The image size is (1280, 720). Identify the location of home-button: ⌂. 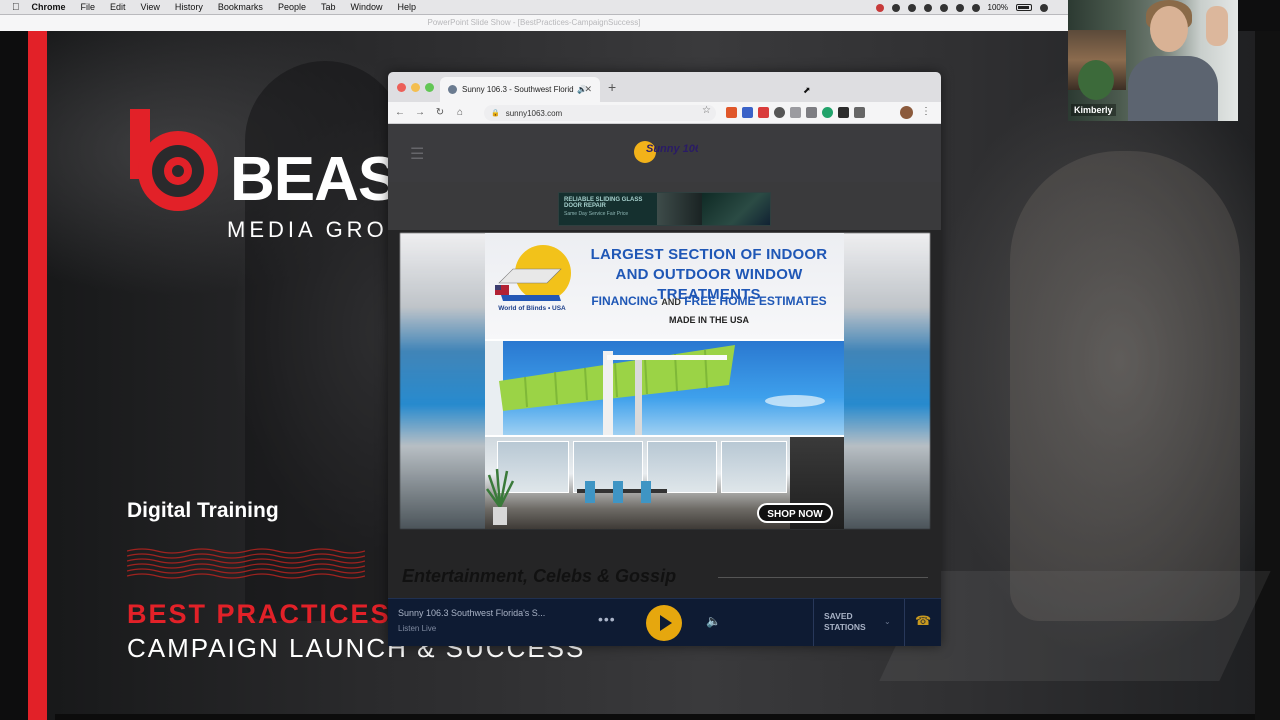
(460, 112).